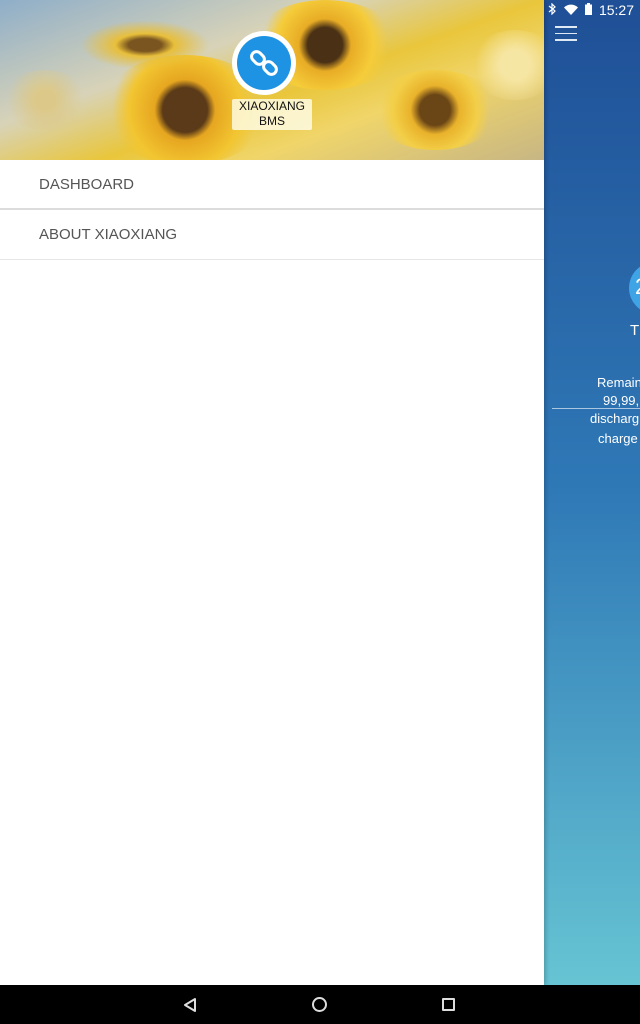  I want to click on drawer-item-label: ABOUT XIAOXIANG, so click(108, 234).